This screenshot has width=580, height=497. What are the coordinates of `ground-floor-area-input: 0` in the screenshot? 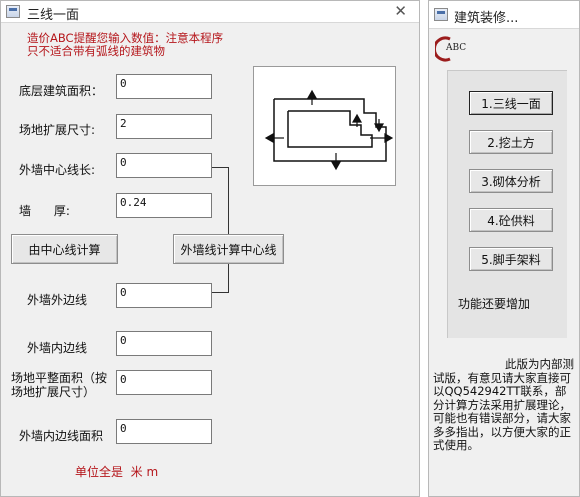 It's located at (164, 86).